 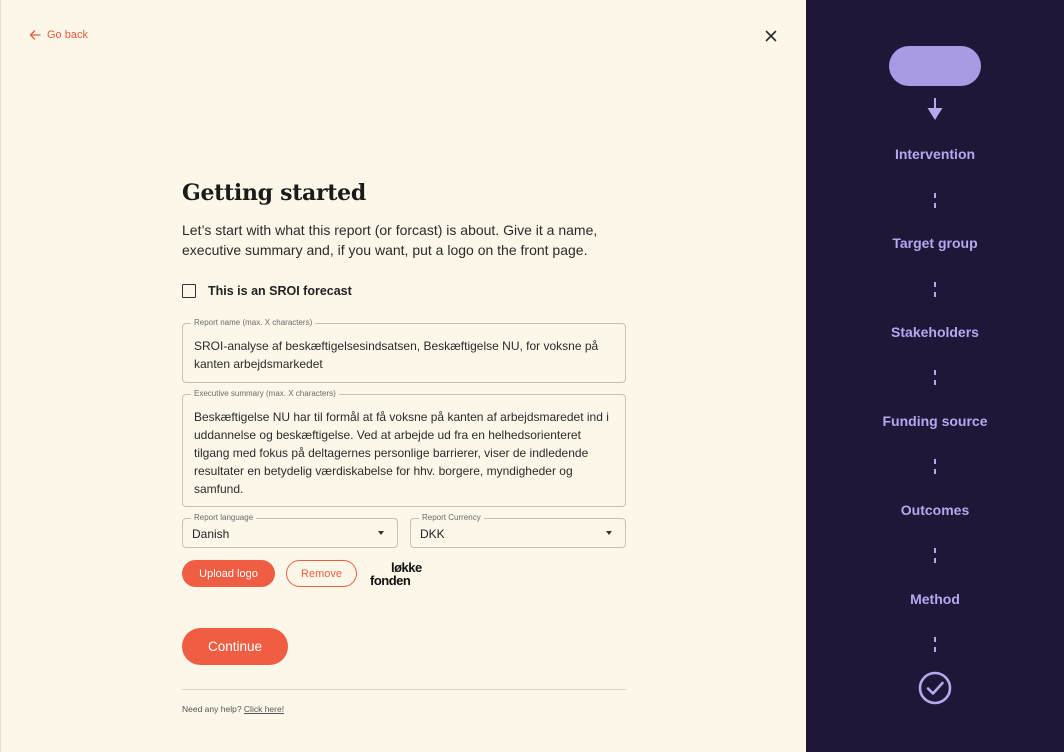 I want to click on go-back-link: Go back, so click(x=58, y=35).